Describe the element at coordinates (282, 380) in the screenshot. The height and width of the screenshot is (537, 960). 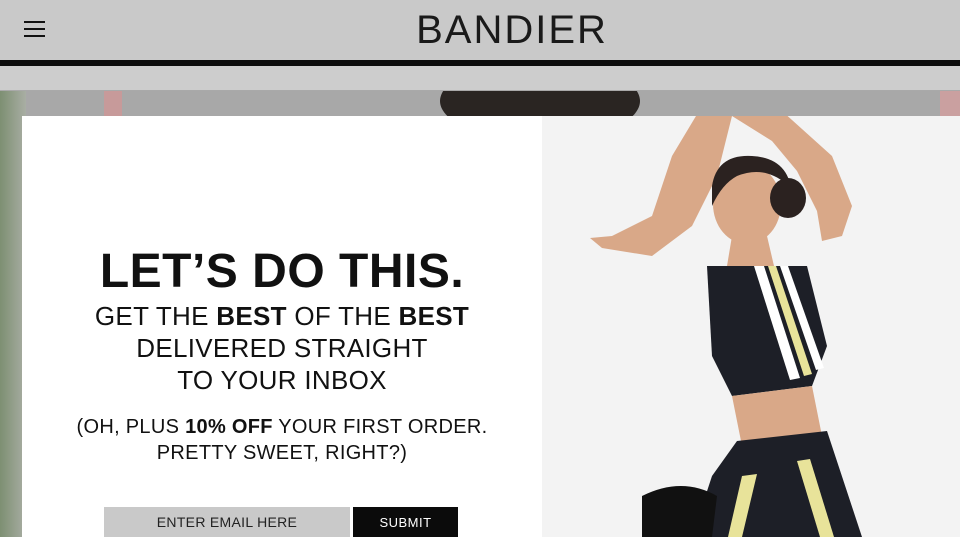
I see `subheading-line-3: TO YOUR INBOX` at that location.